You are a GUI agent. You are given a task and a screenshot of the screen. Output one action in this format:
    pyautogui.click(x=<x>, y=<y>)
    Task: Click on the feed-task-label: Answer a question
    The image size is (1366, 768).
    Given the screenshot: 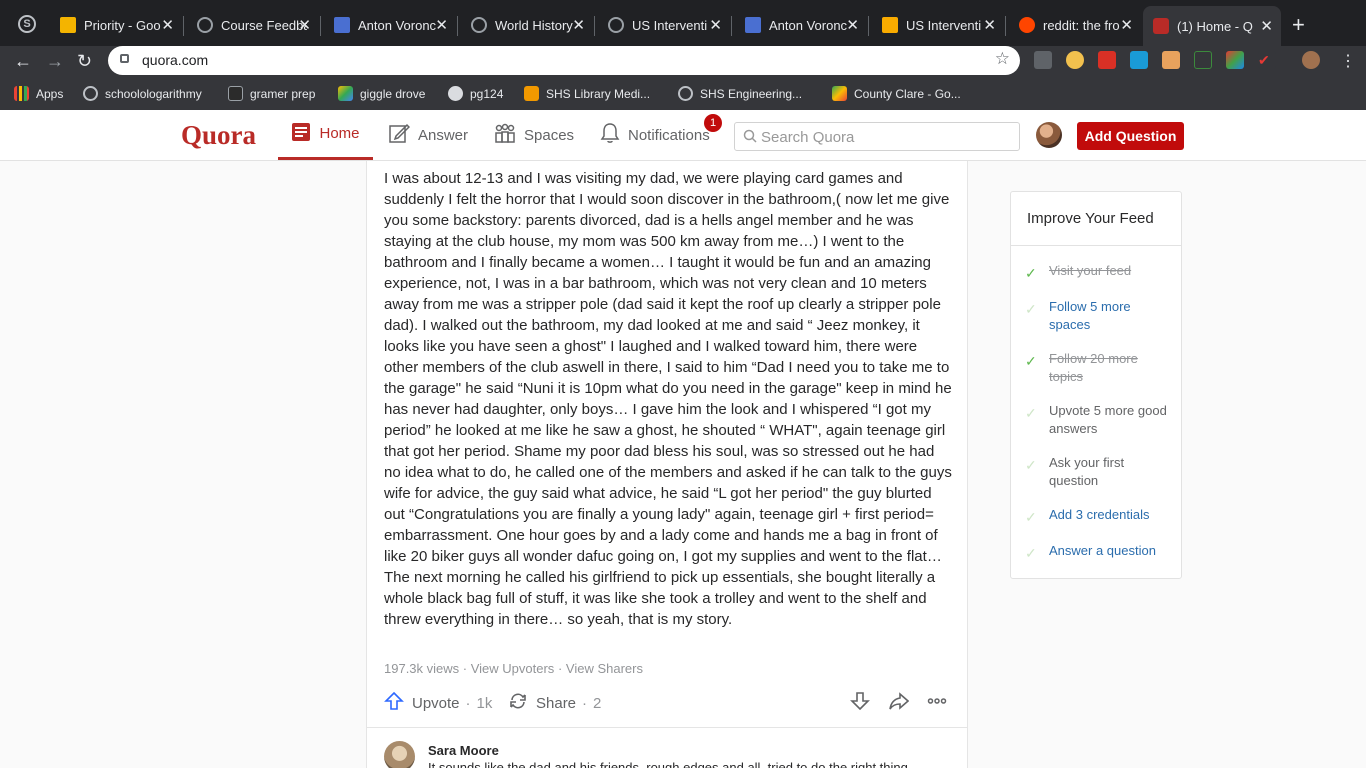 What is the action you would take?
    pyautogui.click(x=1102, y=550)
    